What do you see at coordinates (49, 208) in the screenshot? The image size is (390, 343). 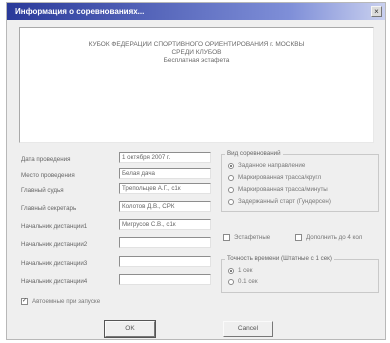 I see `chief-secretary-label: Главный секретарь` at bounding box center [49, 208].